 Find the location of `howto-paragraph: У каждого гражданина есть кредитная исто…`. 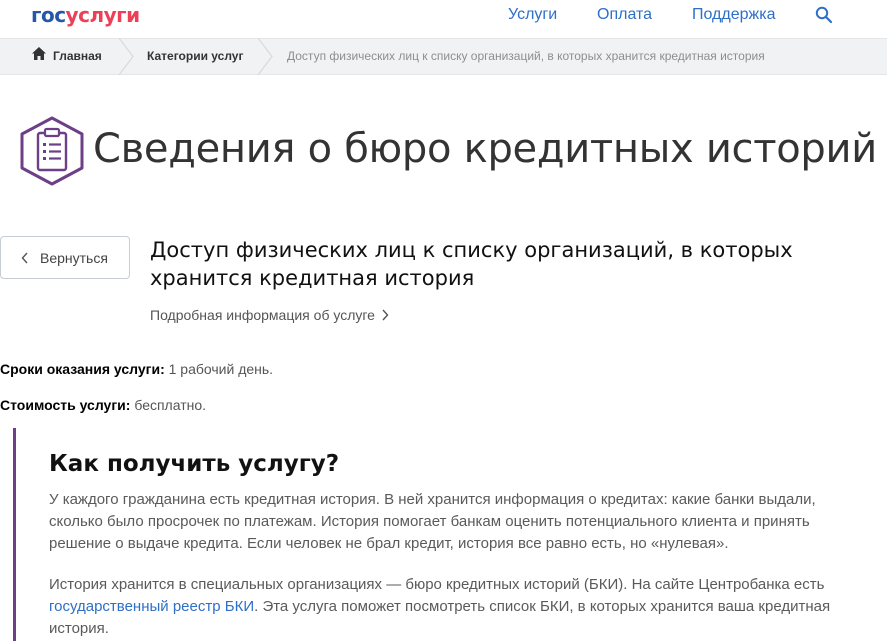

howto-paragraph: У каждого гражданина есть кредитная исто… is located at coordinates (432, 521).